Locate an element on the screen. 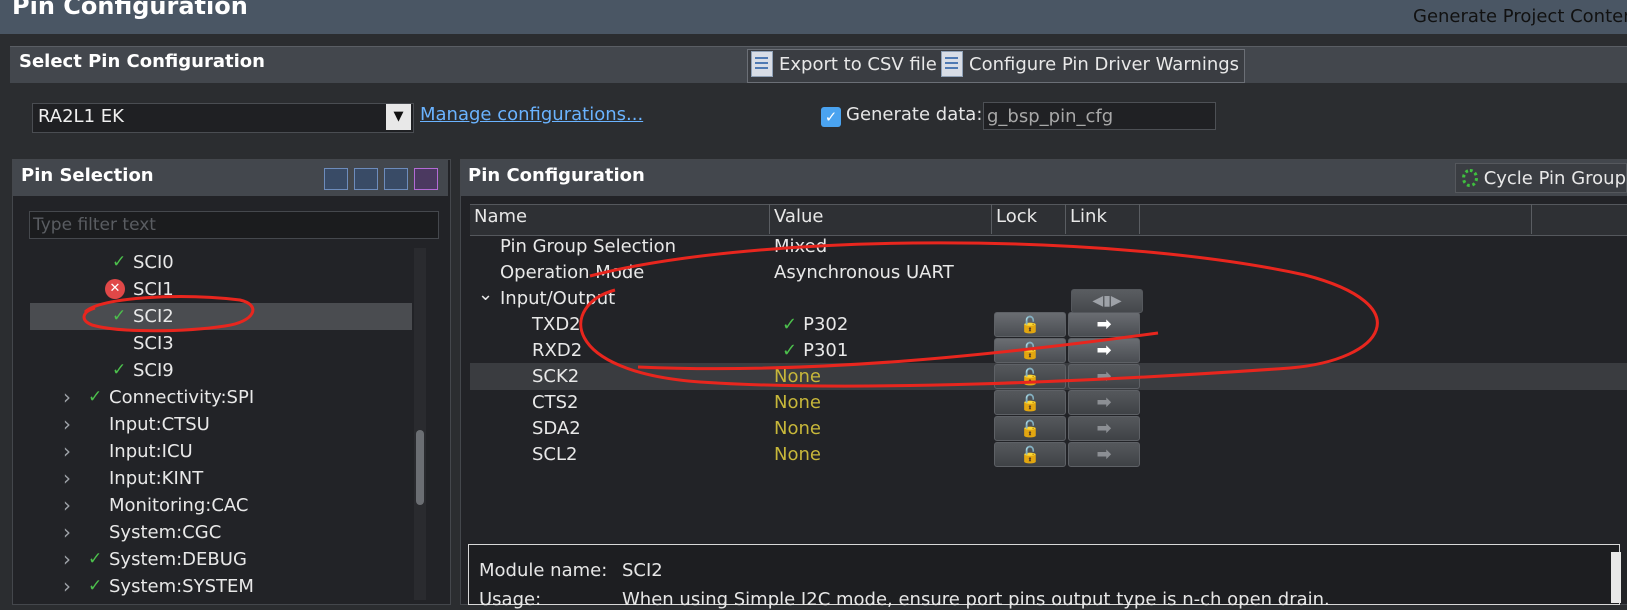 The image size is (1627, 610). table-row: RXD2 ✓ P301 🔓 ➡ is located at coordinates (1048, 350).